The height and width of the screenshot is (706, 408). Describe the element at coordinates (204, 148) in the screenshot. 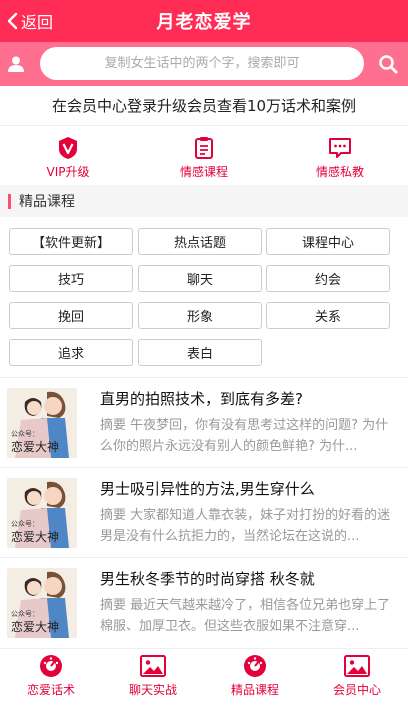

I see `document-icon` at that location.